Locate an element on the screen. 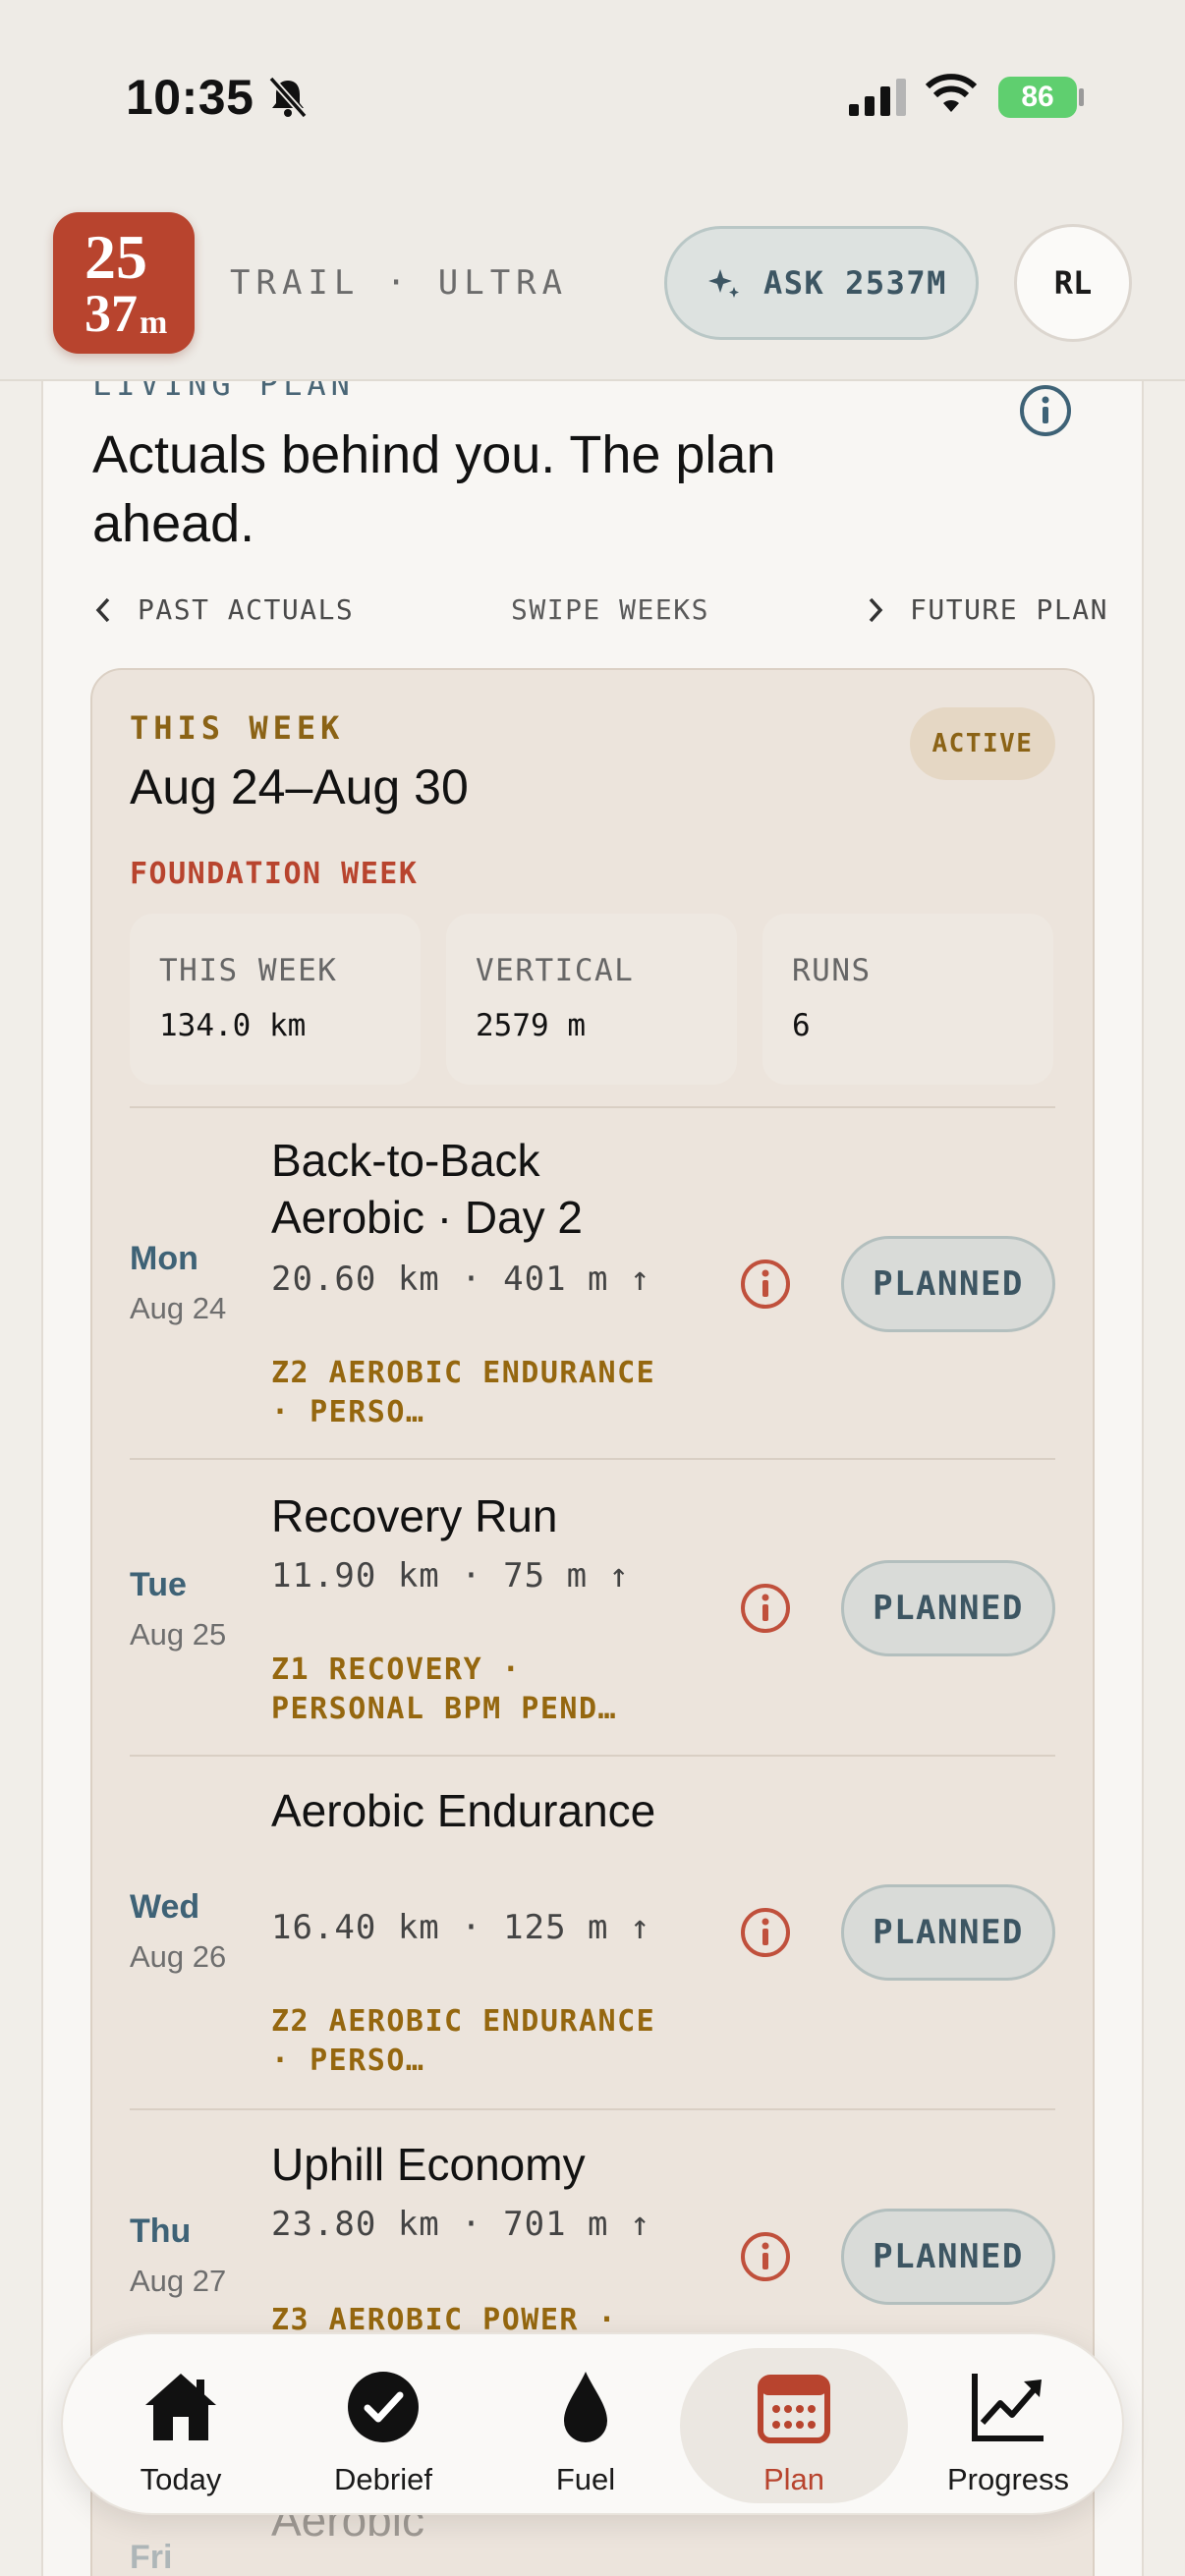  stat-value: 2579 m is located at coordinates (531, 1025).